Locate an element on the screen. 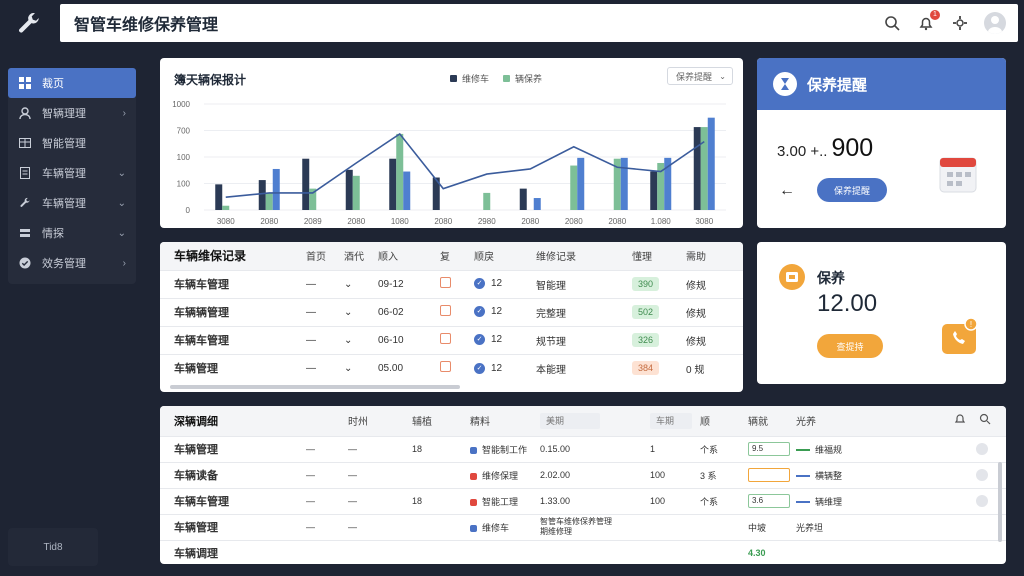 The width and height of the screenshot is (1024, 576). bell-icon: 1 is located at coordinates (928, 21).